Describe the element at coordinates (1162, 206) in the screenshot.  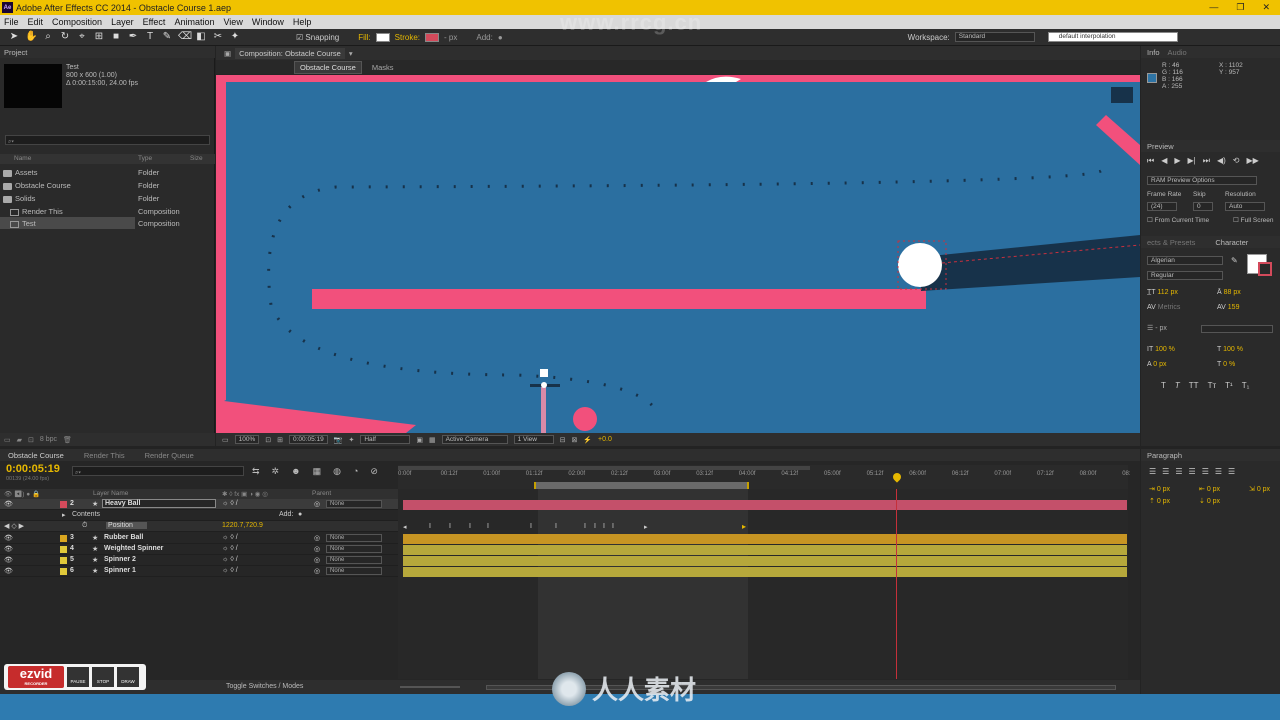
I see `frame-rate-dropdown: (24)` at that location.